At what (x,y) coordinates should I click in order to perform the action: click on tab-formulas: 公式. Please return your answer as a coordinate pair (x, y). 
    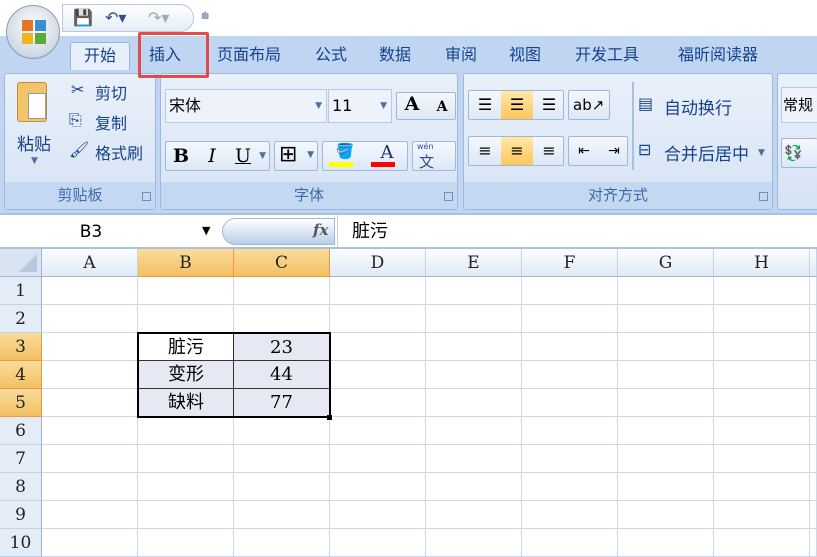
    Looking at the image, I should click on (331, 56).